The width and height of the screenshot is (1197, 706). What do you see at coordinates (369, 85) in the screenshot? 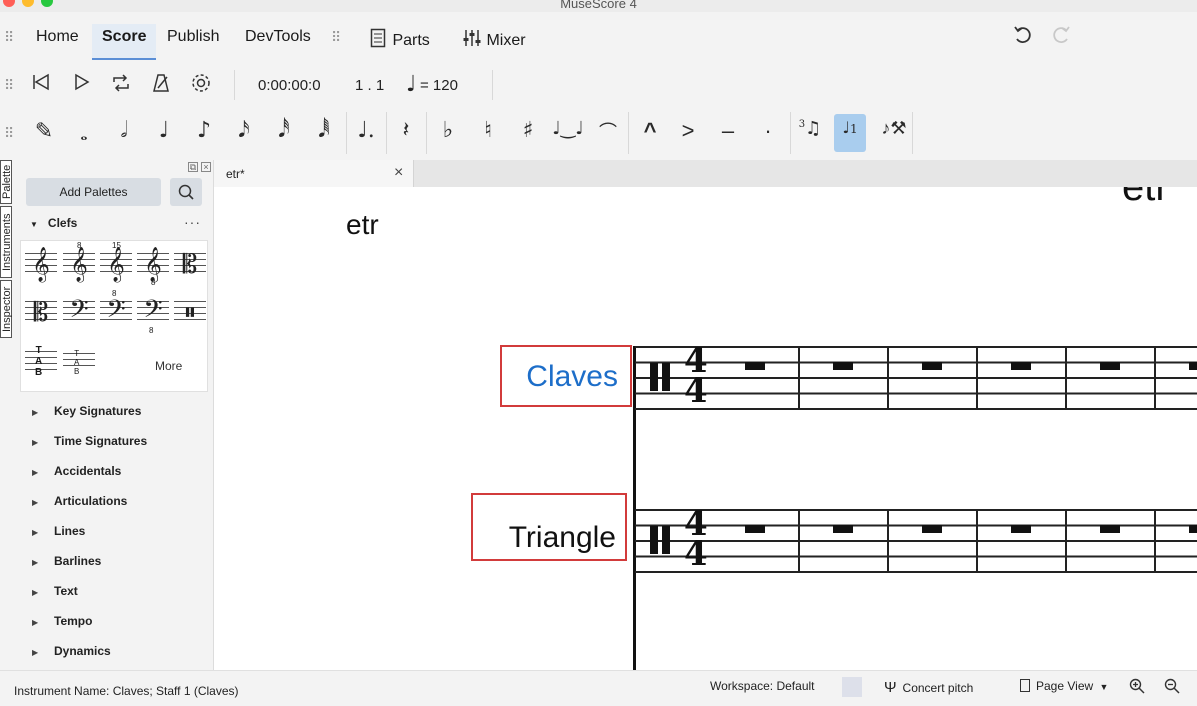
I see `playback-position: 1 . 1` at bounding box center [369, 85].